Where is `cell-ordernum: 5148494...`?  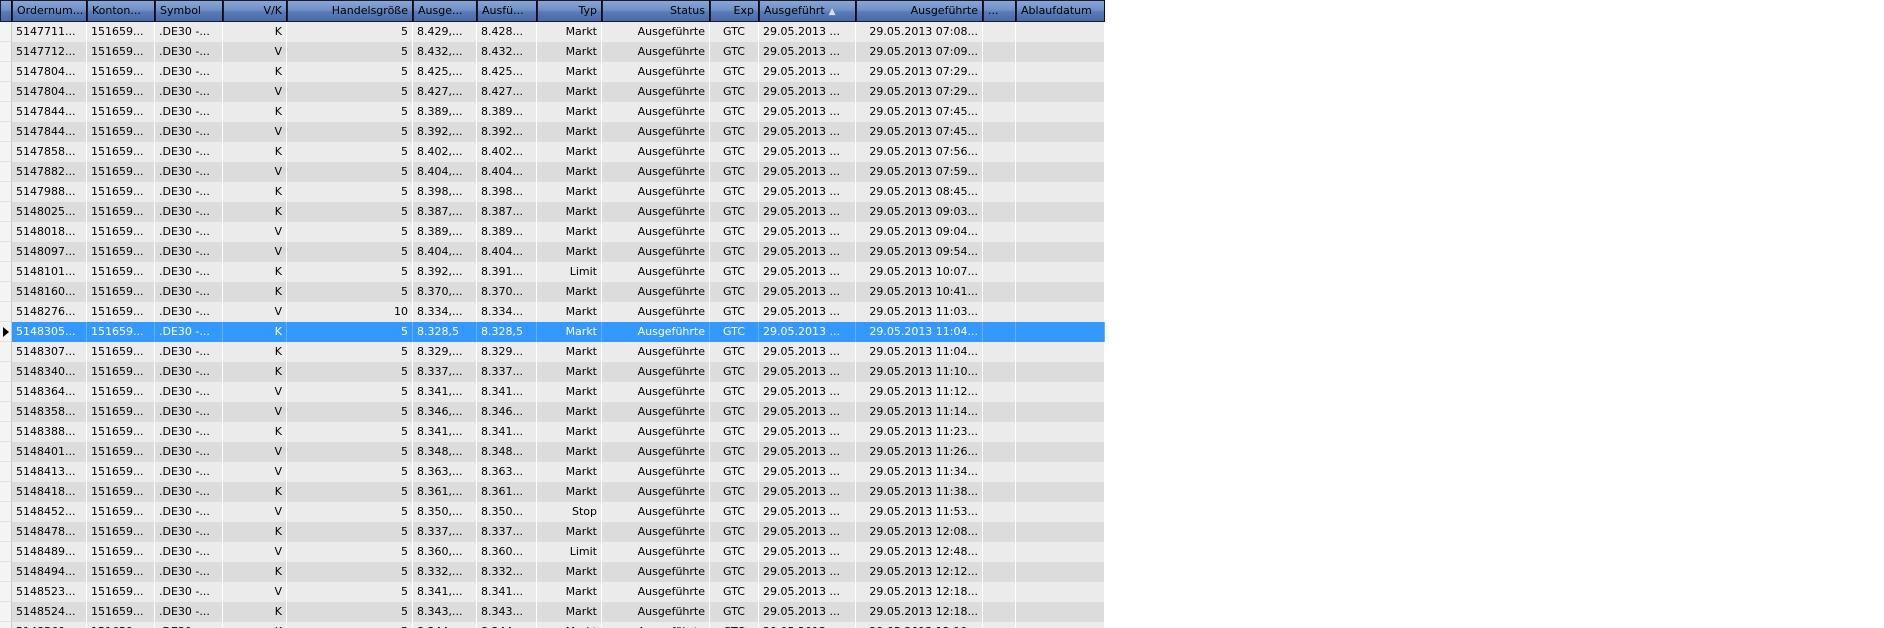
cell-ordernum: 5148494... is located at coordinates (49, 572).